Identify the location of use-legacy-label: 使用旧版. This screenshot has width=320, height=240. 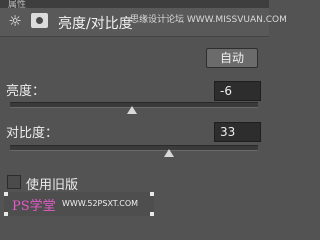
(52, 185).